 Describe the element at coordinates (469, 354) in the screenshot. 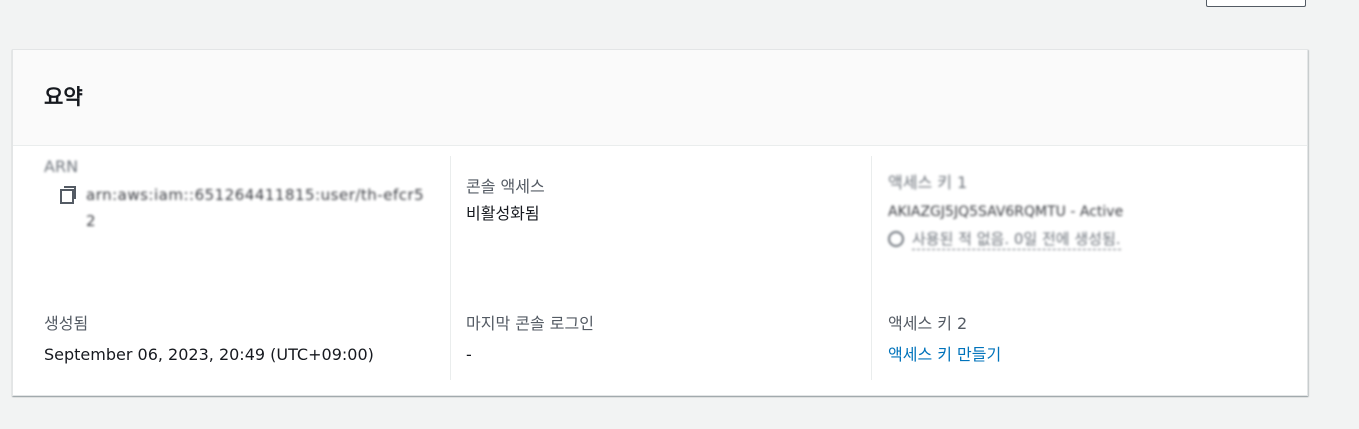

I see `last-console-login-value: -` at that location.